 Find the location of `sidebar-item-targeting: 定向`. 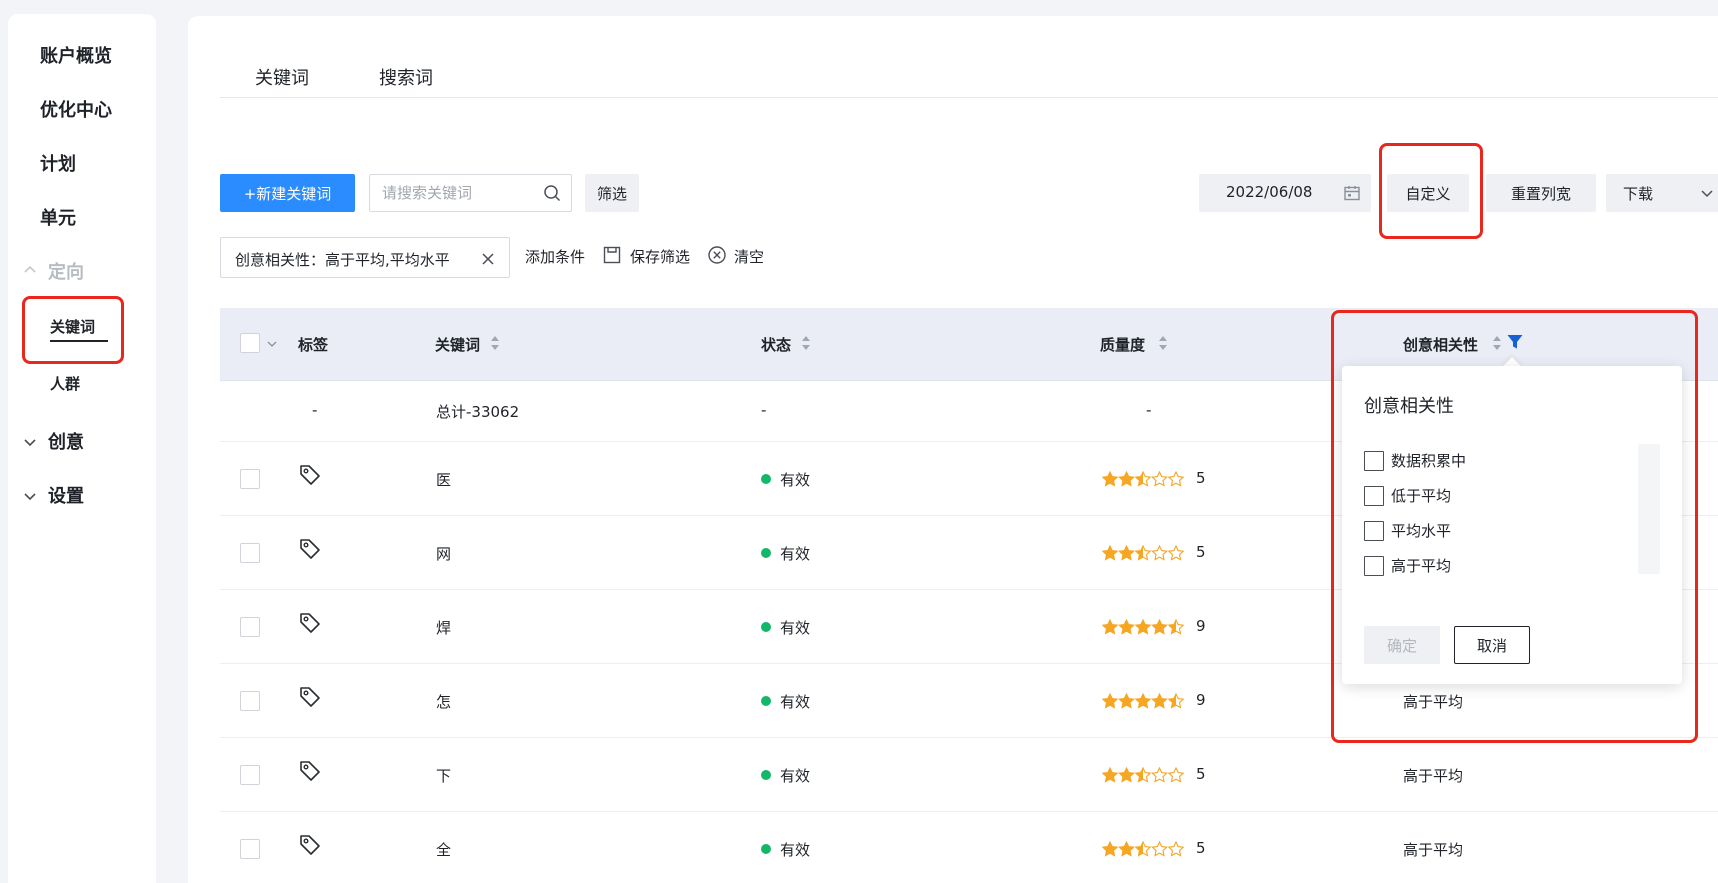

sidebar-item-targeting: 定向 is located at coordinates (66, 271).